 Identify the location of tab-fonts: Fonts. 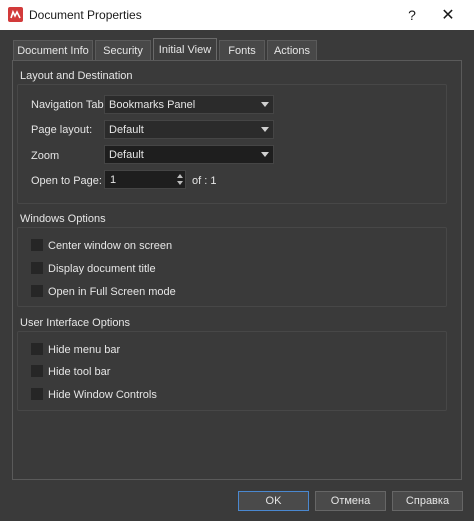
(242, 50).